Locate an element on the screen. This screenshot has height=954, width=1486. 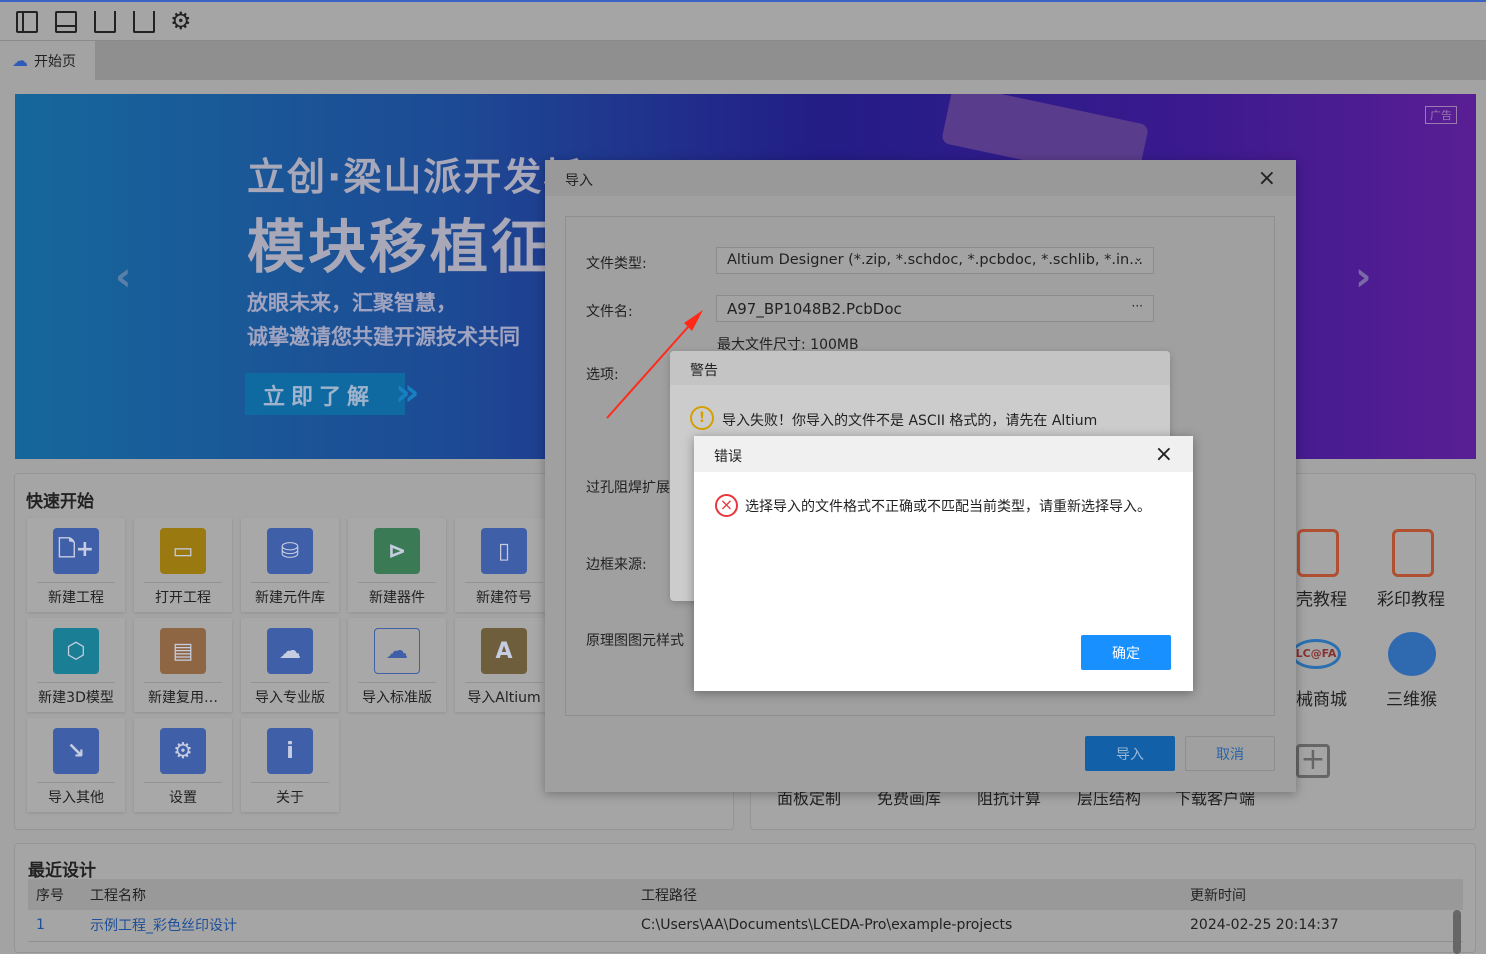
tile-label: 关于 is located at coordinates (290, 798).